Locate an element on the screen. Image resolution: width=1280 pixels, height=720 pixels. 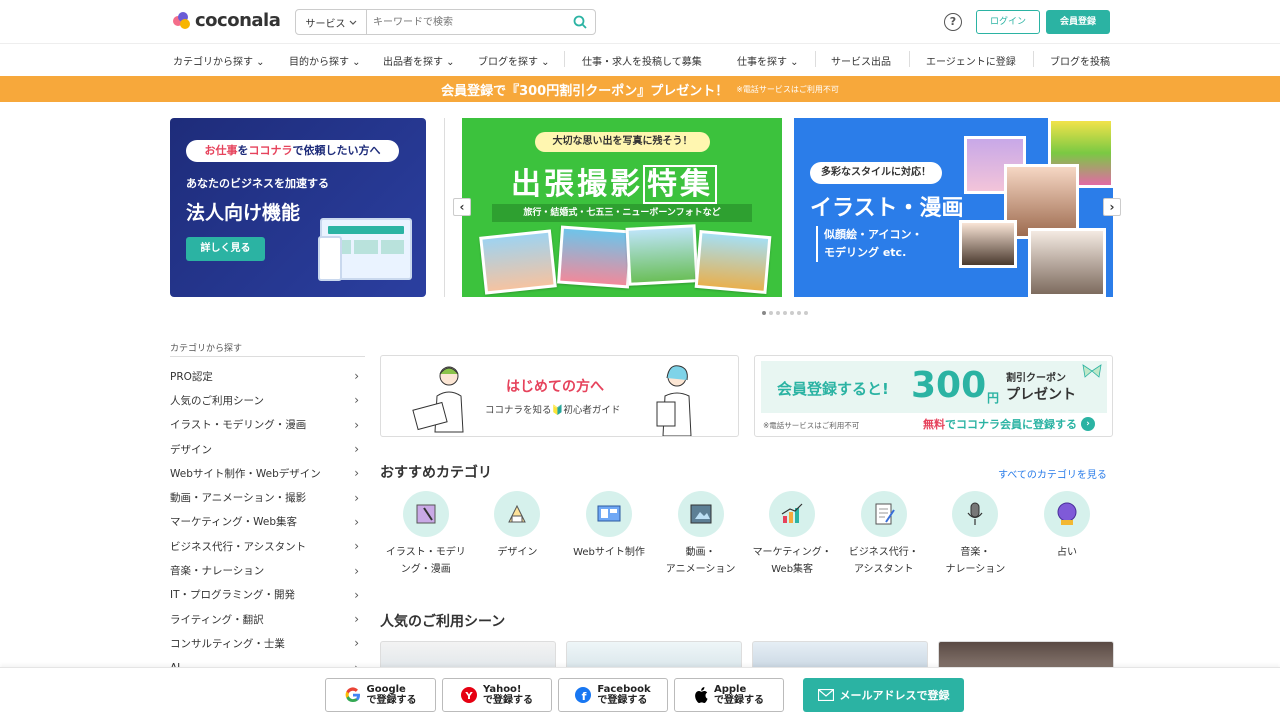
category-design: デザイン is located at coordinates (518, 534).